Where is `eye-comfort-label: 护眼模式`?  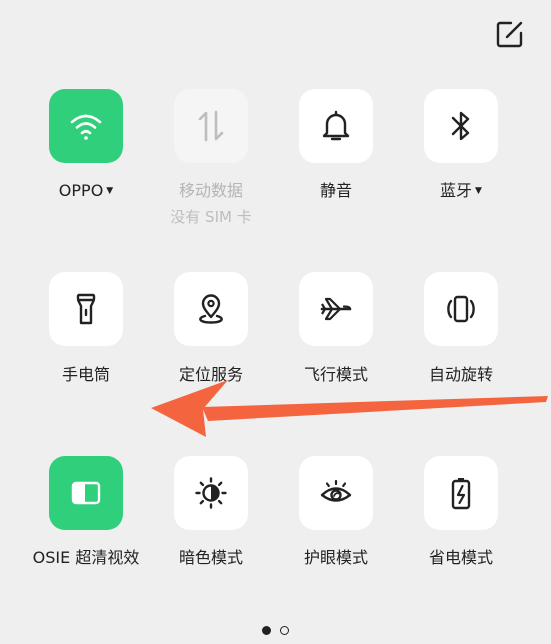
eye-comfort-label: 护眼模式 is located at coordinates (335, 557).